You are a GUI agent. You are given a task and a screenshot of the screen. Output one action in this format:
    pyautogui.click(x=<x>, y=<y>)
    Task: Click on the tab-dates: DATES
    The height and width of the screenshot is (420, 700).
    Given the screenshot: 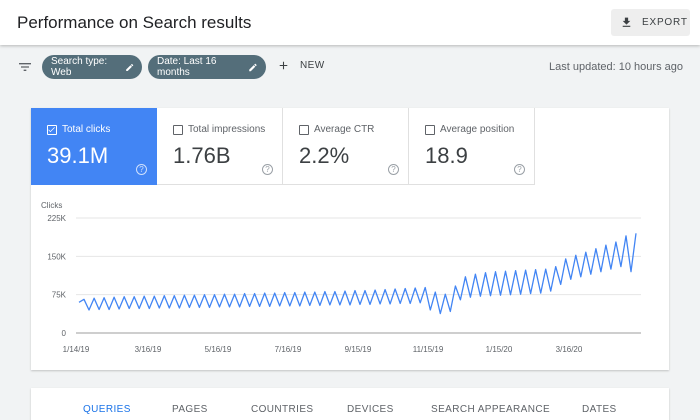 What is the action you would take?
    pyautogui.click(x=599, y=409)
    